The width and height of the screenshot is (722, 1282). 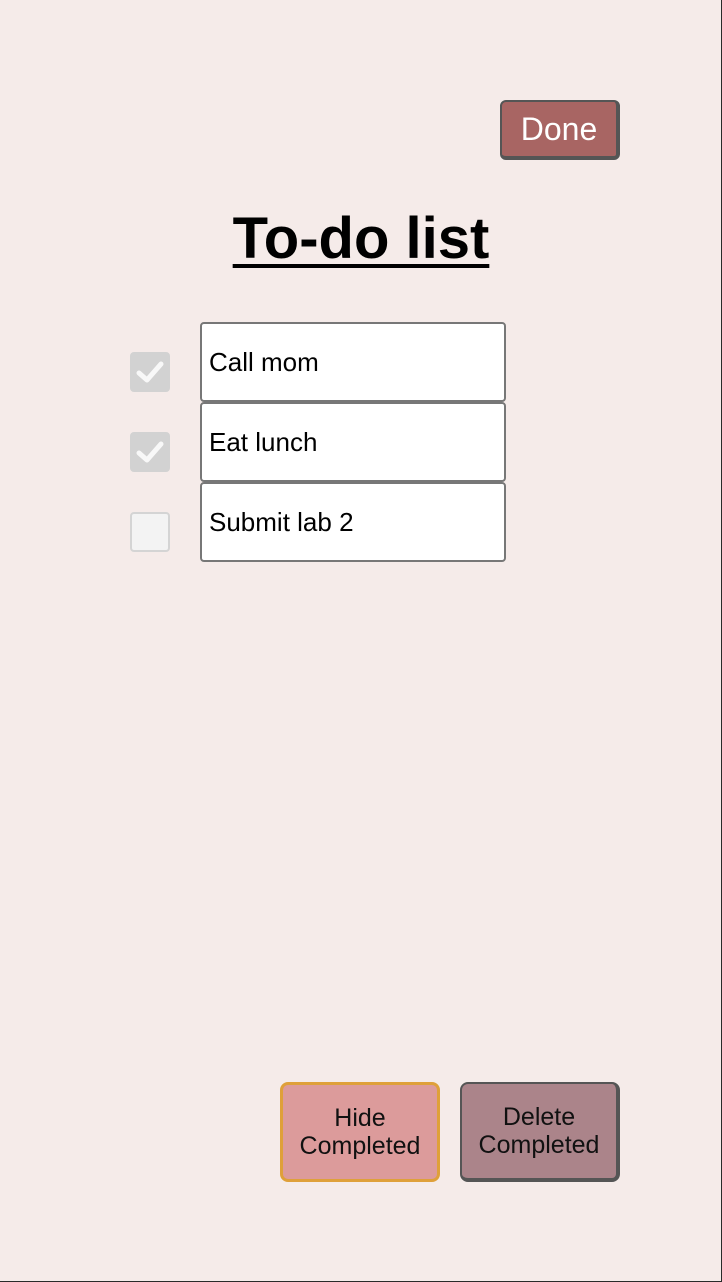 I want to click on hide-completed-button: Hide Completed, so click(x=360, y=1132).